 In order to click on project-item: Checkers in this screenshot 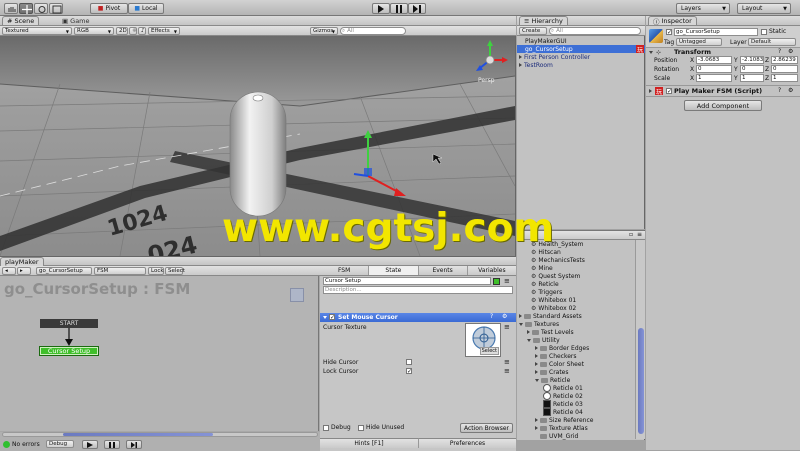, I will do `click(576, 356)`.